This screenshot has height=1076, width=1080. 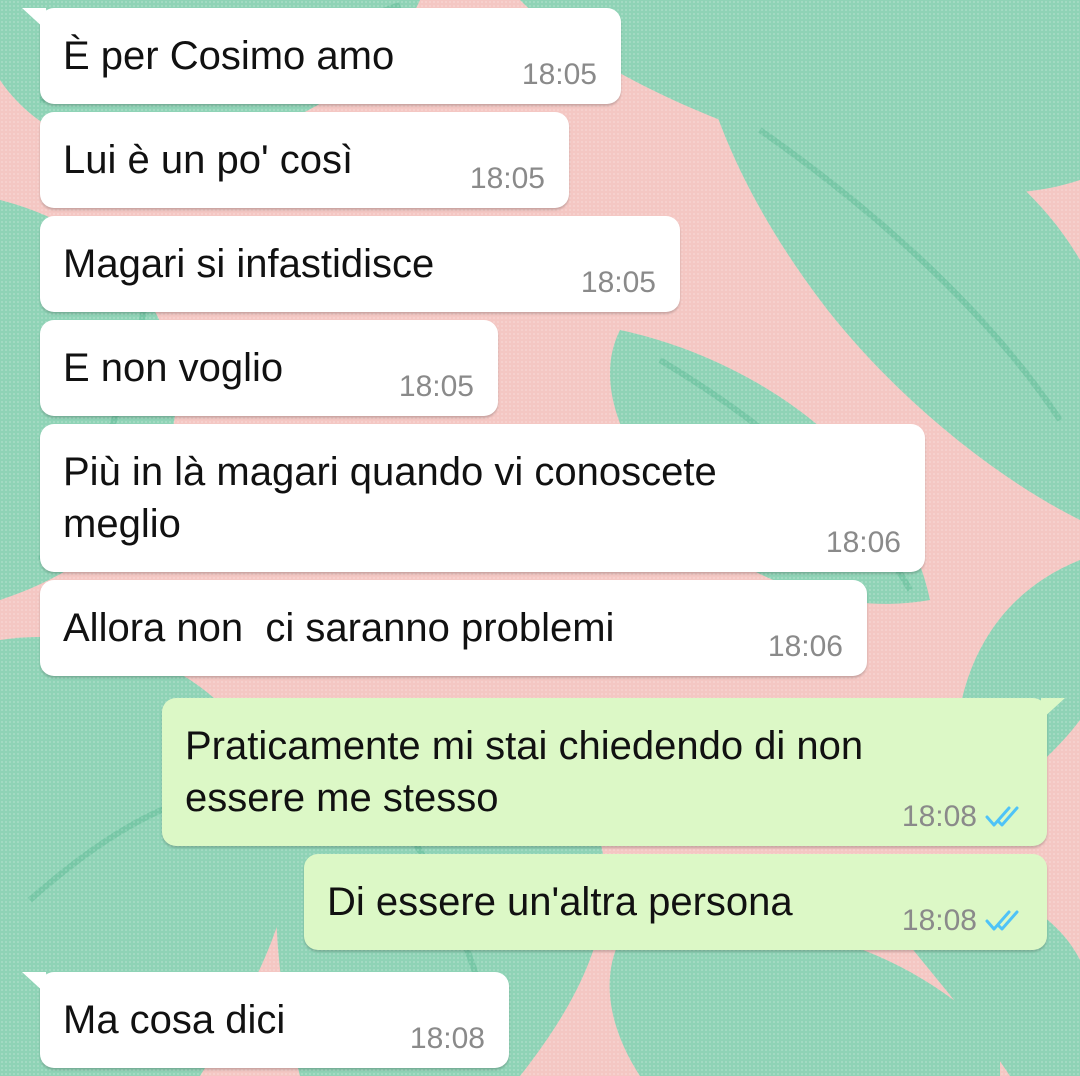 I want to click on message-text: Lui è un po' così, so click(x=208, y=160).